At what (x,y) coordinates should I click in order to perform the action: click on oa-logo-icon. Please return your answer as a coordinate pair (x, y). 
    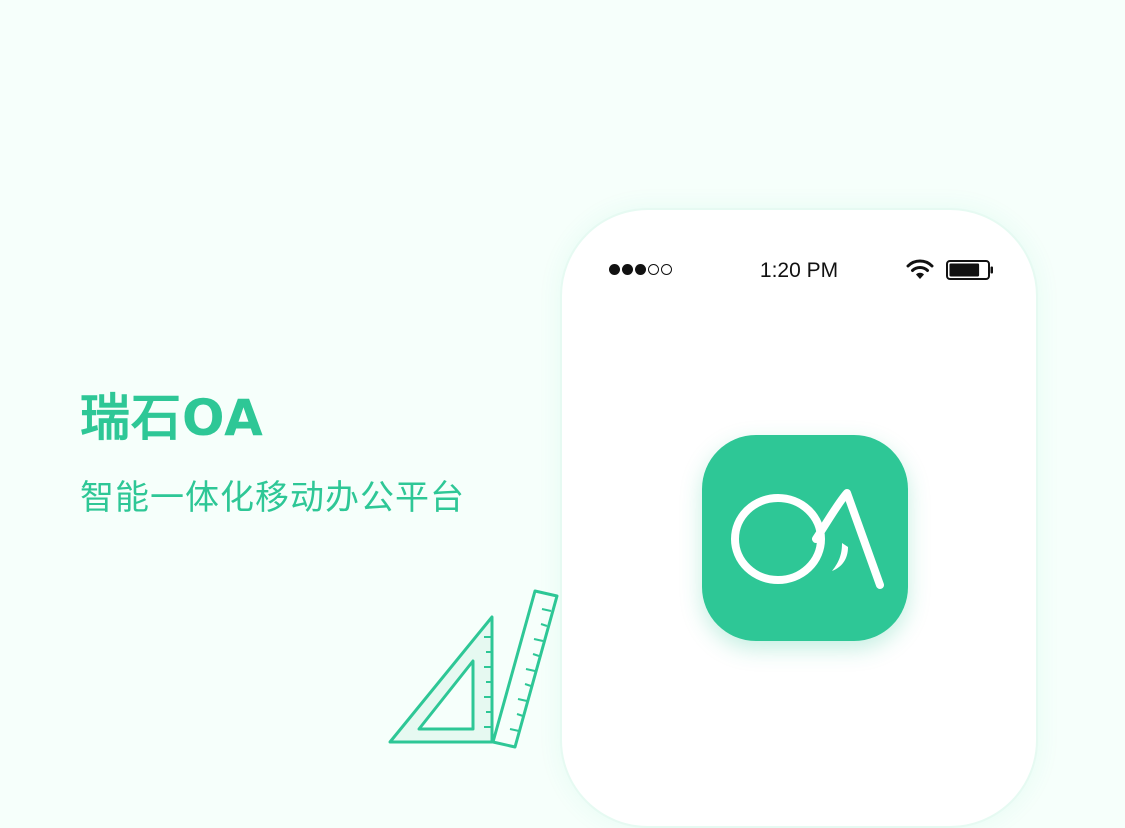
    Looking at the image, I should click on (807, 539).